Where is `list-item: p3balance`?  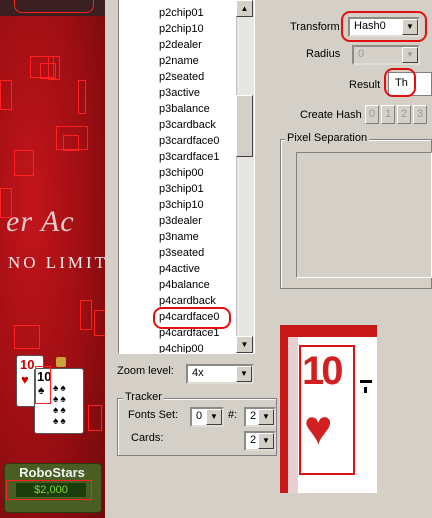 list-item: p3balance is located at coordinates (184, 109).